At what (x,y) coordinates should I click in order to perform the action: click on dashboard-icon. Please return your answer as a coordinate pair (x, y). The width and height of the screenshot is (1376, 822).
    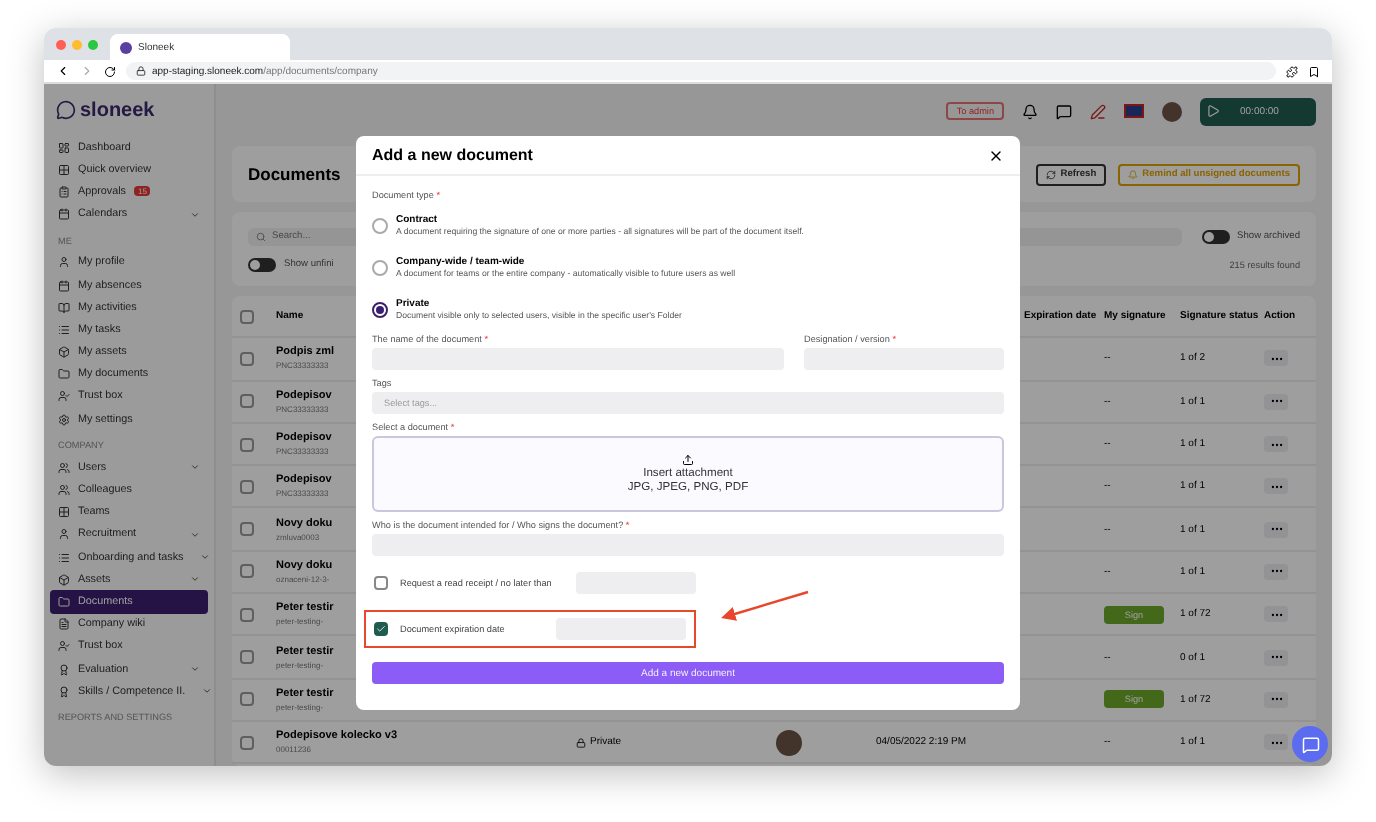
    Looking at the image, I should click on (64, 147).